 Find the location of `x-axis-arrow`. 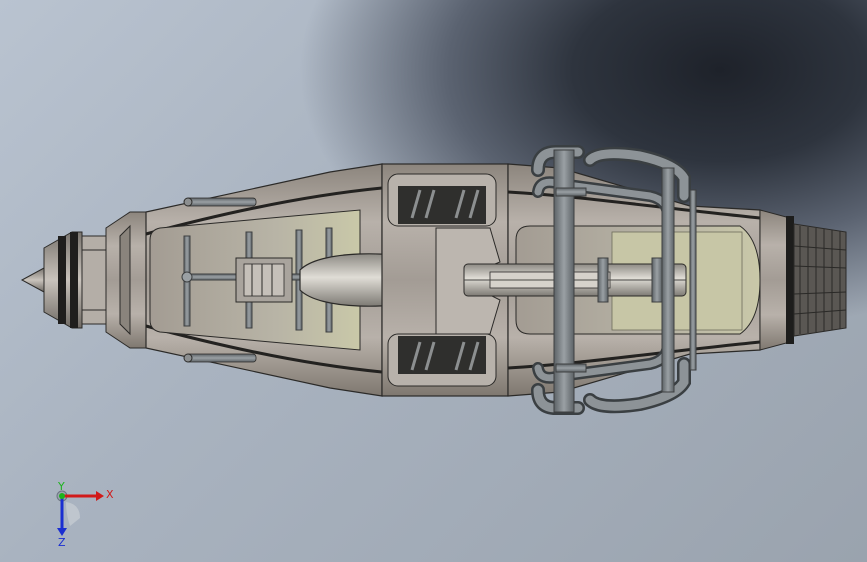

x-axis-arrow is located at coordinates (100, 496).